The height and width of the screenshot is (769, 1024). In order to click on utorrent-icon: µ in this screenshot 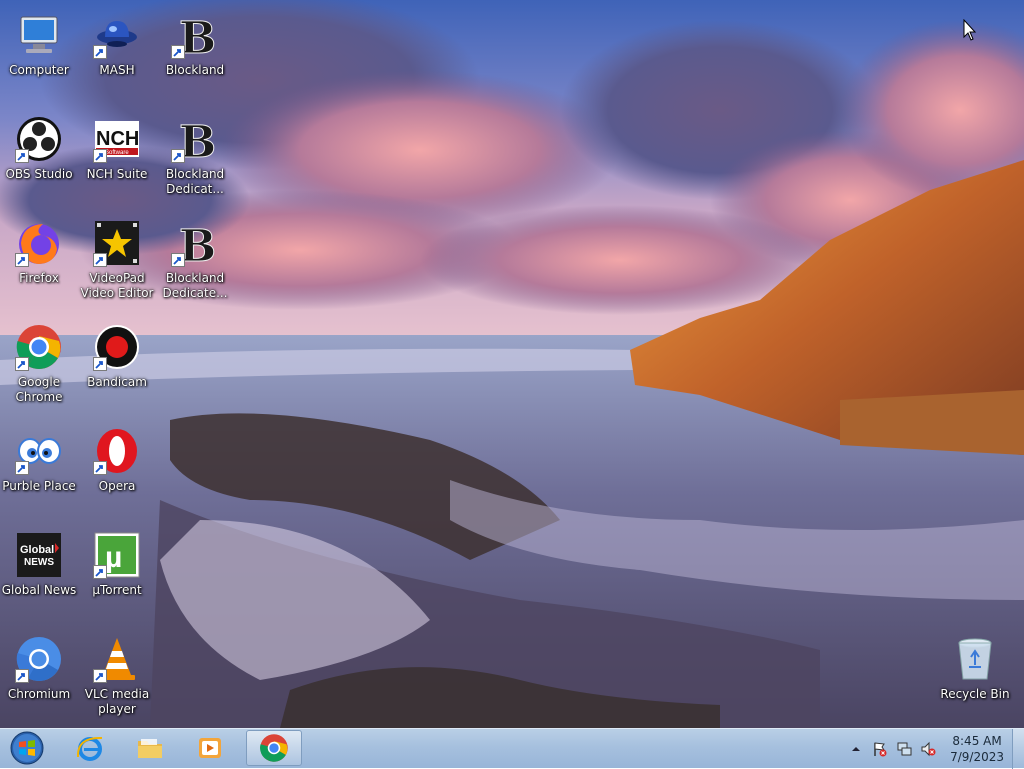, I will do `click(117, 555)`.